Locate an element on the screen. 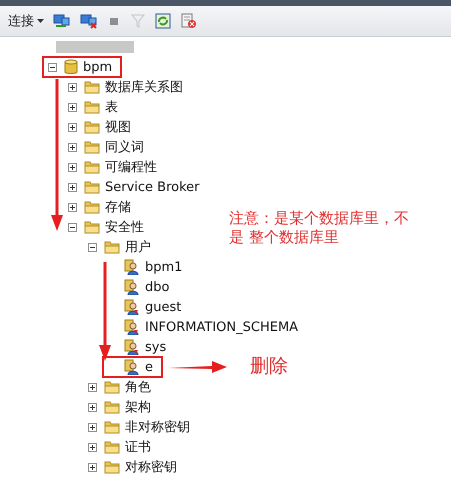 The width and height of the screenshot is (451, 477). tree-item: sys is located at coordinates (155, 347).